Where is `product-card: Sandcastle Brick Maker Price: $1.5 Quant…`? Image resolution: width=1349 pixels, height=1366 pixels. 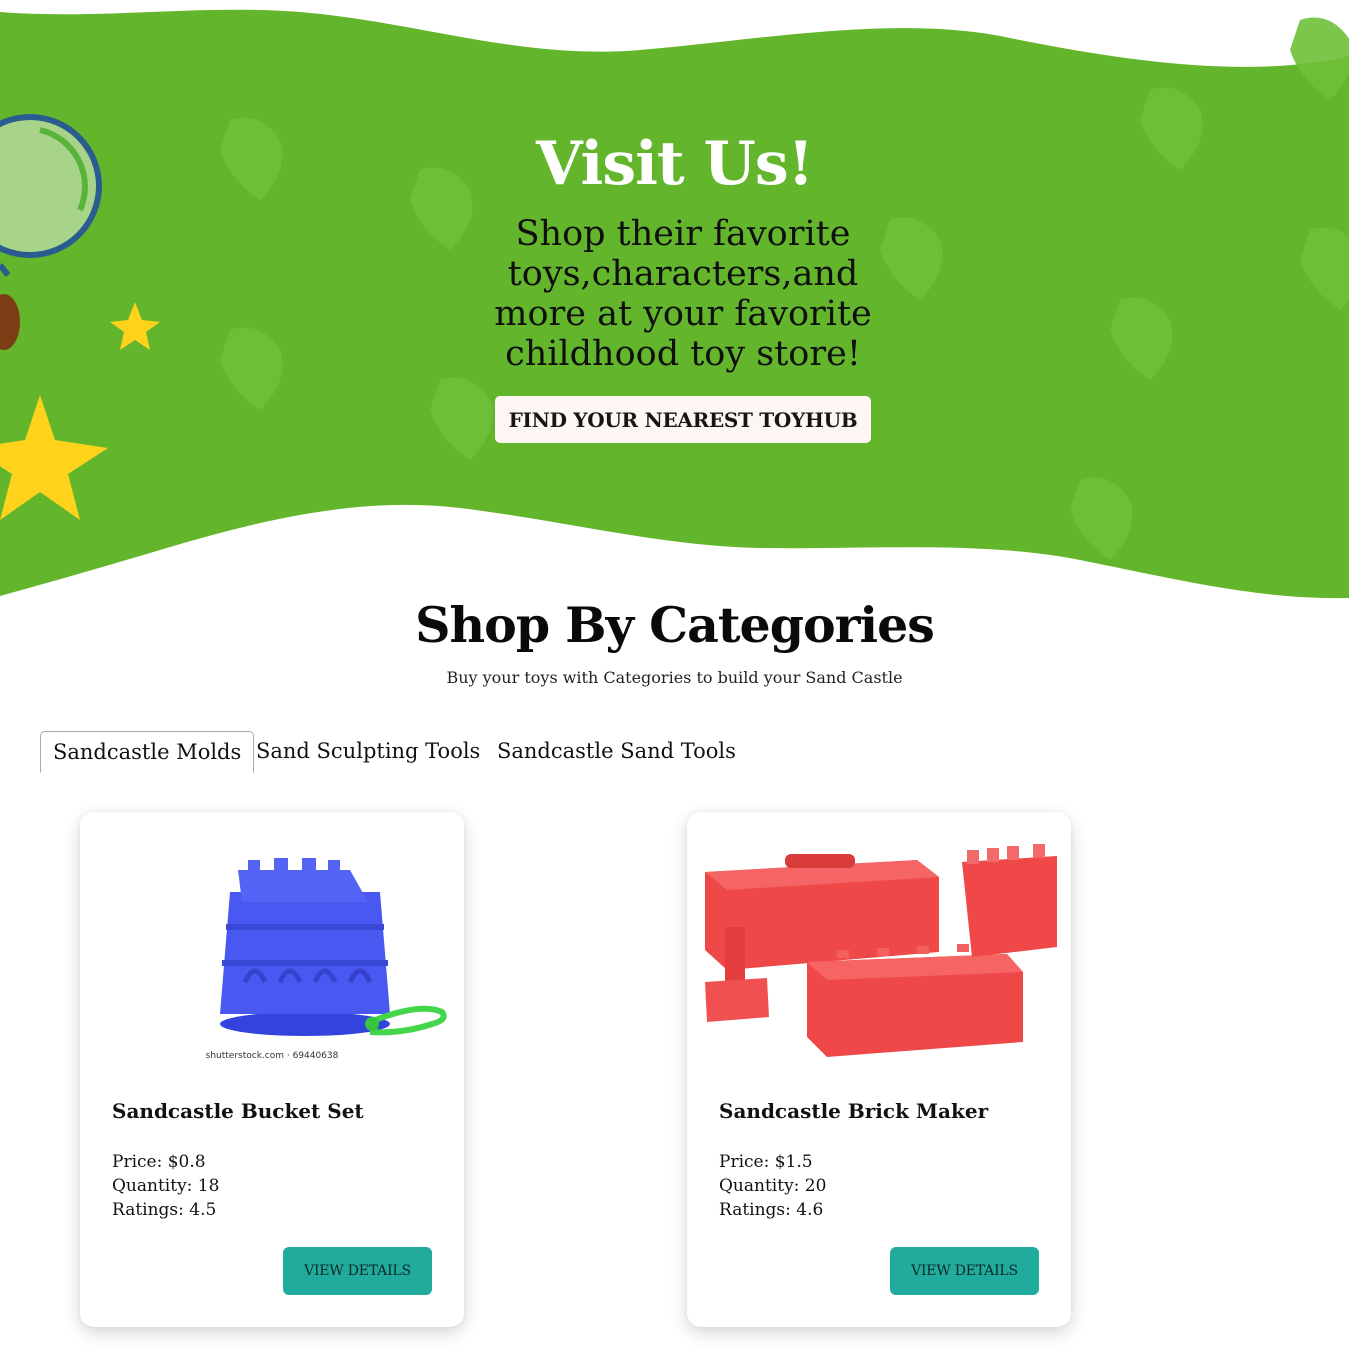
product-card: Sandcastle Brick Maker Price: $1.5 Quant… is located at coordinates (879, 1069).